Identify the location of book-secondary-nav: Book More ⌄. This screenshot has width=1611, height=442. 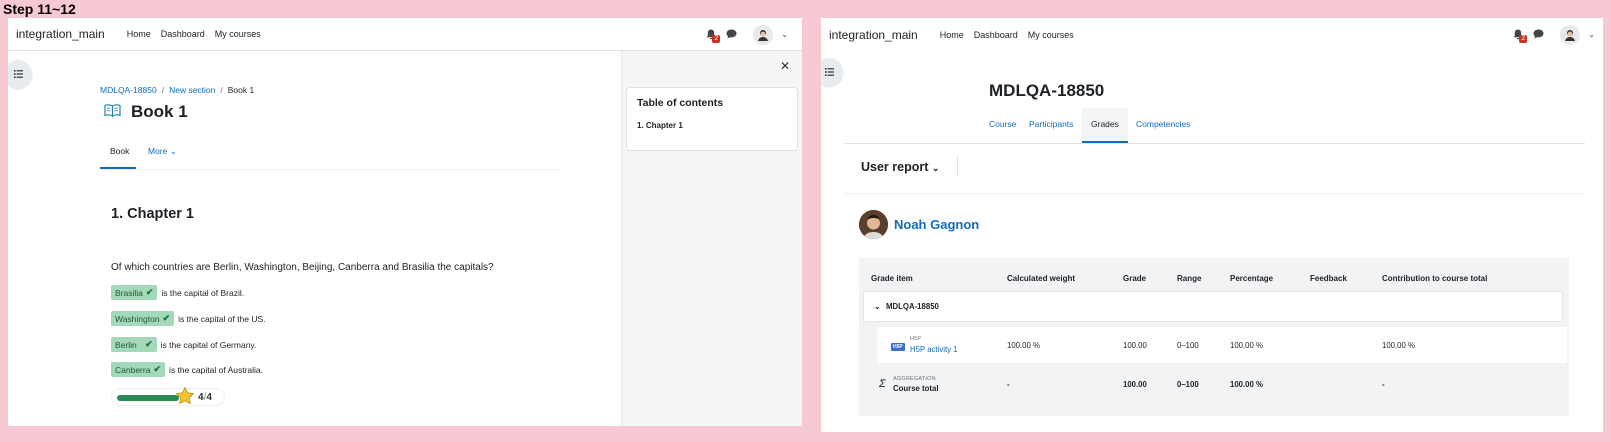
(330, 153).